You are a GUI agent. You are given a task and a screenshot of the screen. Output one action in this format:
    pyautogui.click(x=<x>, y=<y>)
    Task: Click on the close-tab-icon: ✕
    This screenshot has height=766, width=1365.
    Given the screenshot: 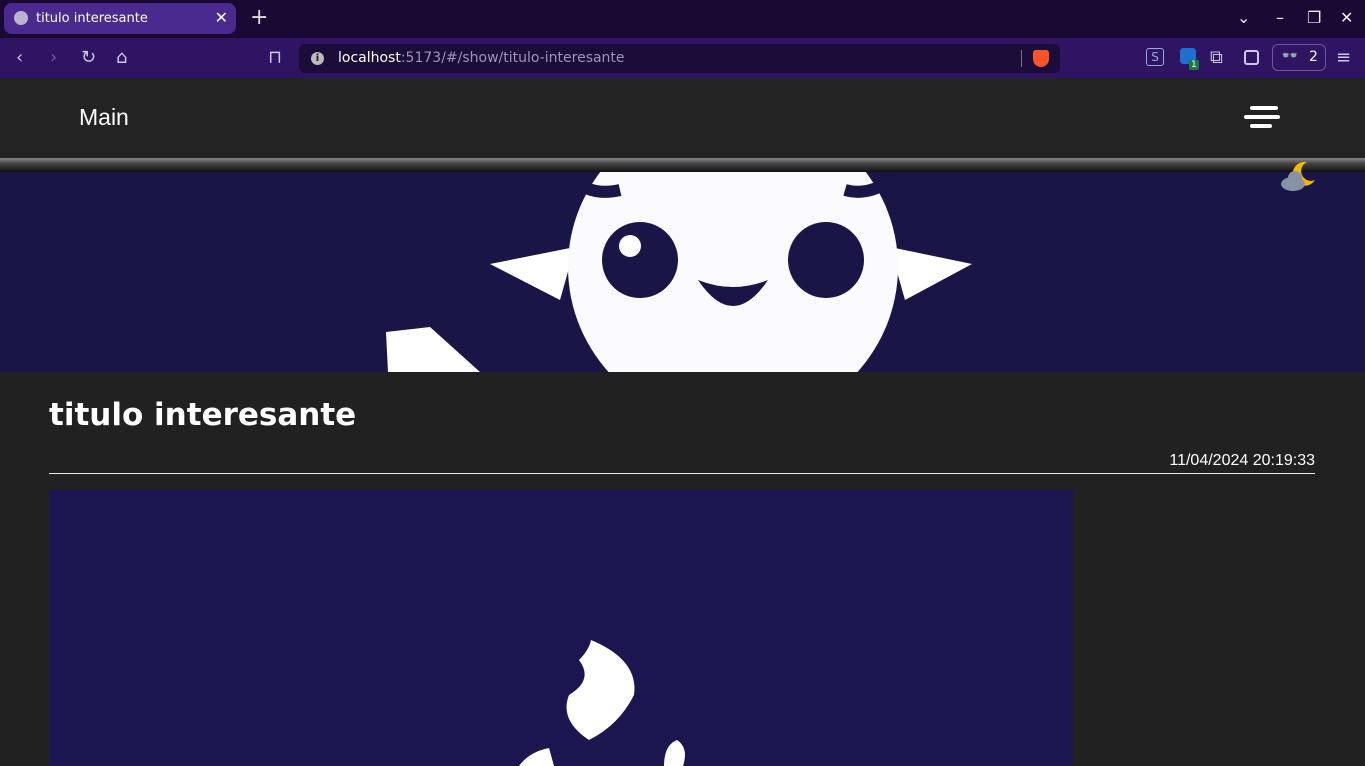 What is the action you would take?
    pyautogui.click(x=221, y=17)
    